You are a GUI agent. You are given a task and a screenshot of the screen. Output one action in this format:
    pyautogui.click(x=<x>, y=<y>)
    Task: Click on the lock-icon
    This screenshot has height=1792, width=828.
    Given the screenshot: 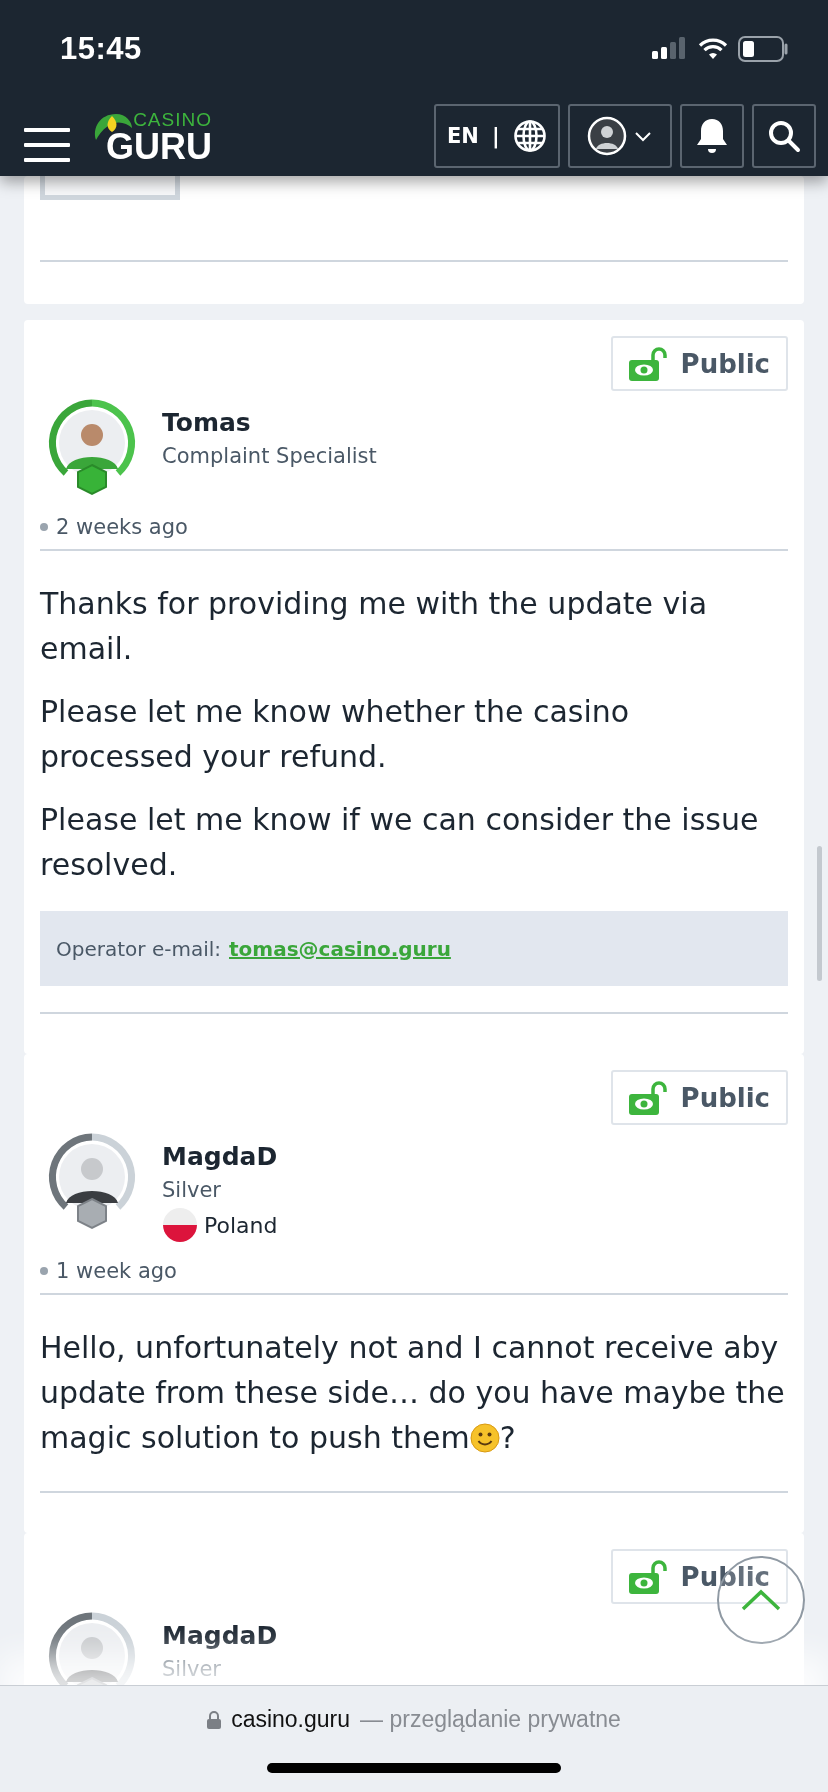 What is the action you would take?
    pyautogui.click(x=214, y=1719)
    